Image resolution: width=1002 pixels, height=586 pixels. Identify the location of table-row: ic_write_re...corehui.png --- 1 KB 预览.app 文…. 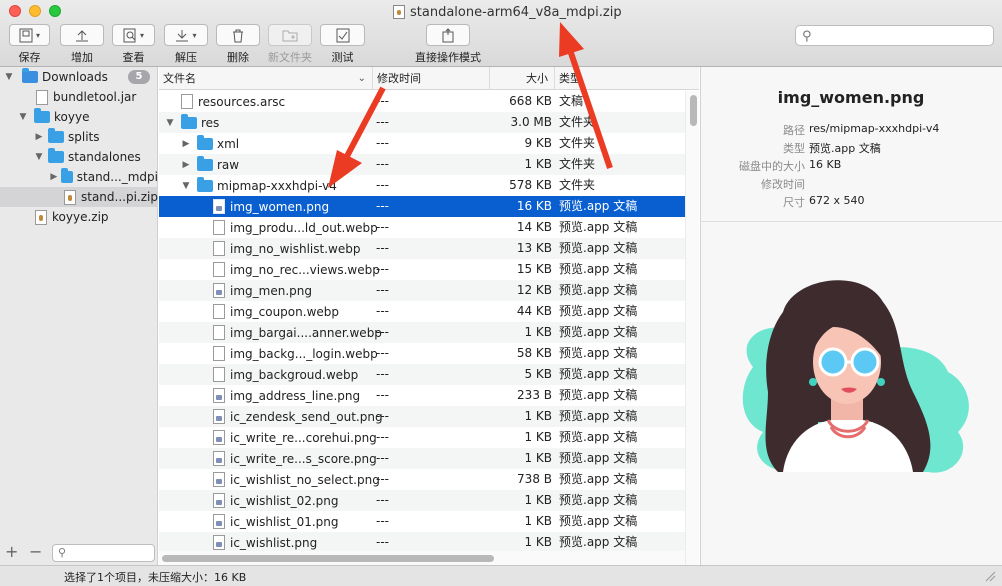
(422, 437).